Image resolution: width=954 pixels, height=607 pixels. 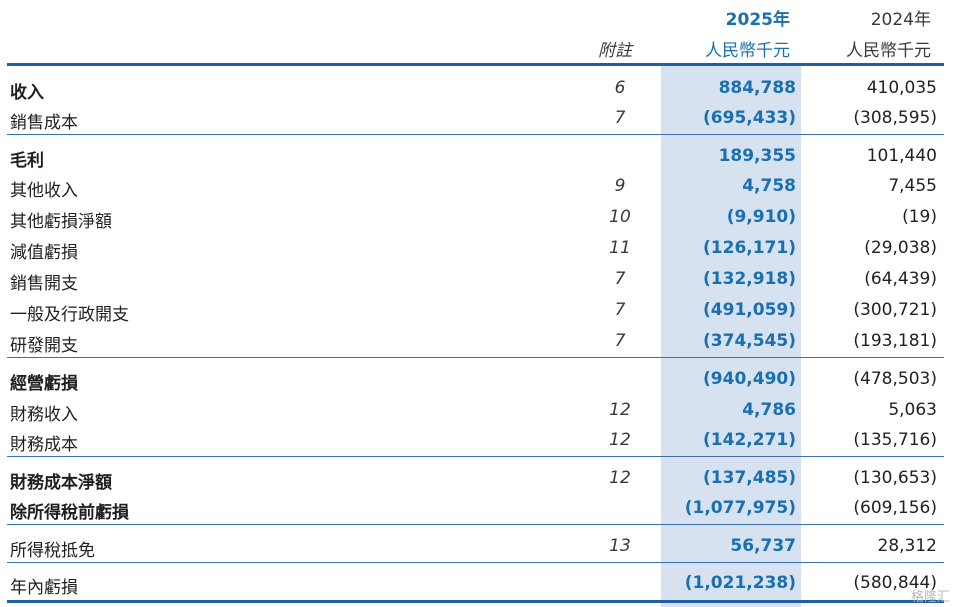 I want to click on row-label: 年內虧損, so click(x=44, y=588).